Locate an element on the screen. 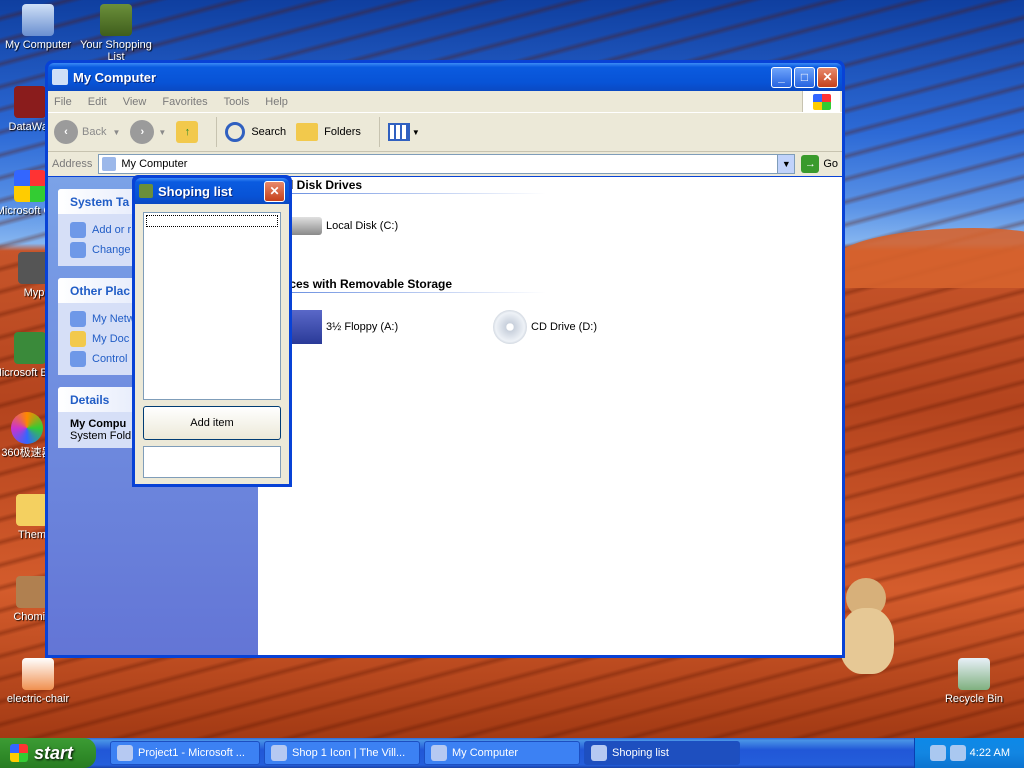 The height and width of the screenshot is (768, 1024). shop-window-title: Shoping list is located at coordinates (195, 191).